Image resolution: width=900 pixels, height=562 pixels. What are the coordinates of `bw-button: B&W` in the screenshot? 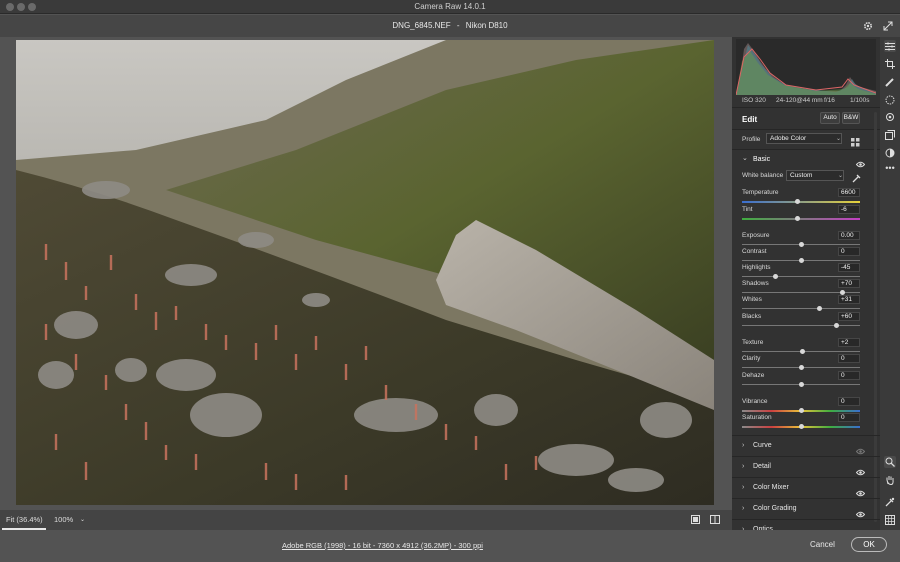 It's located at (851, 118).